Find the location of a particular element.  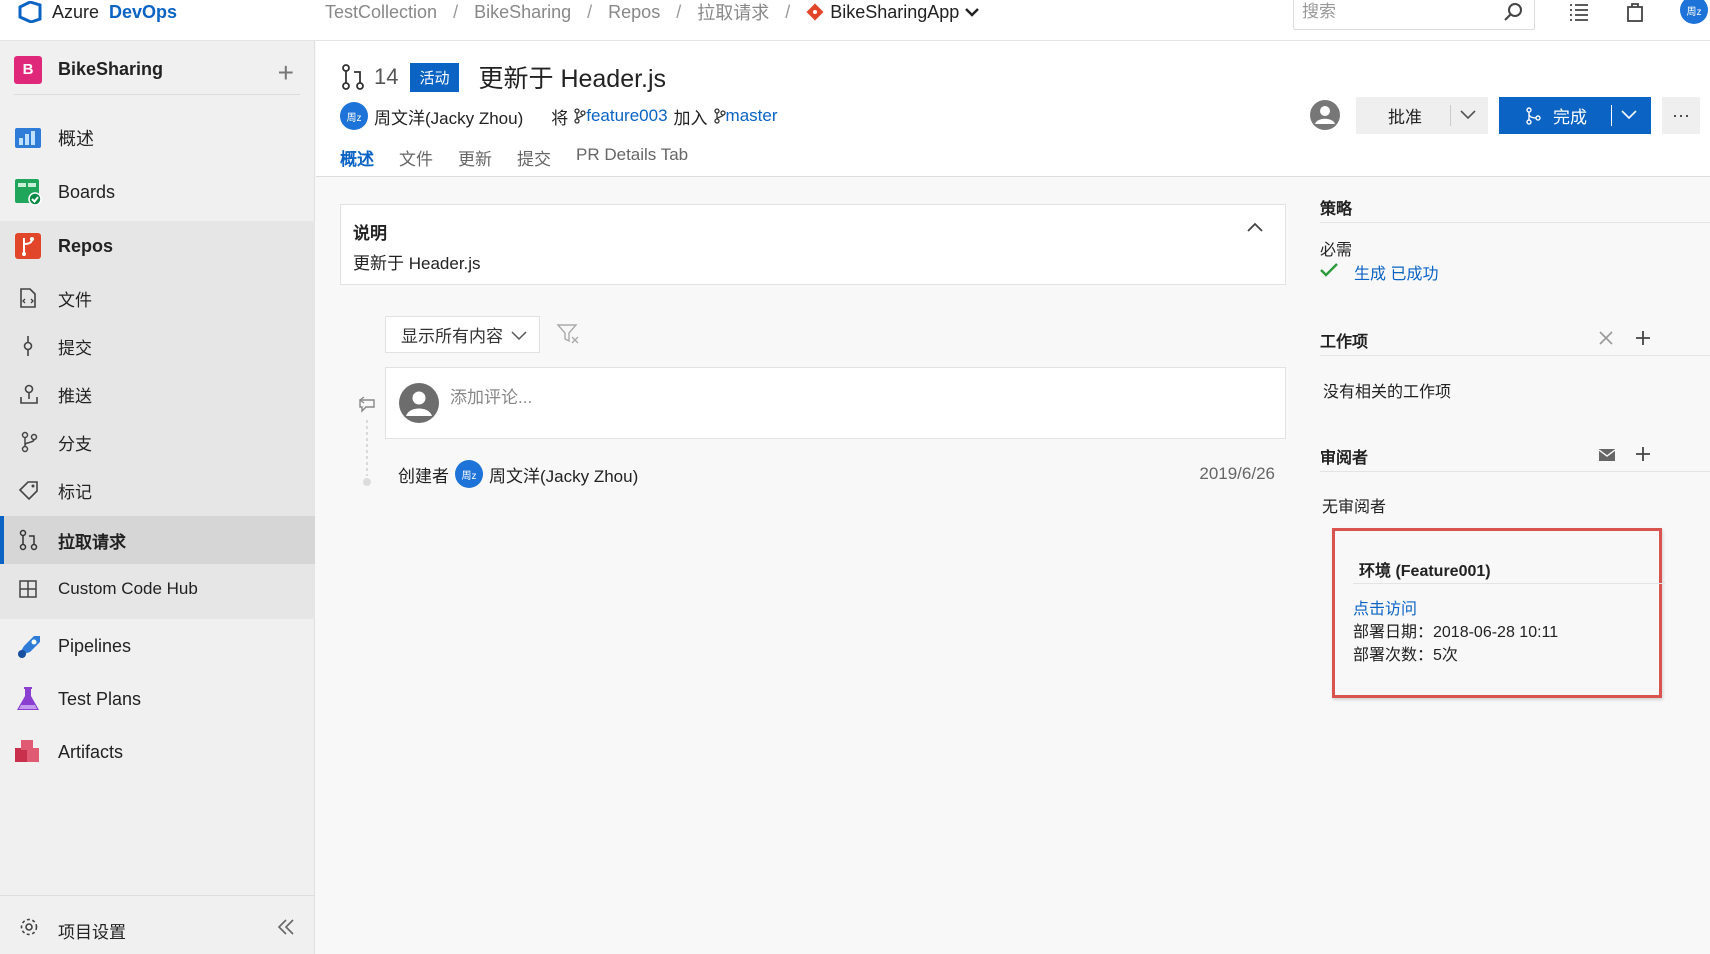

comment-input is located at coordinates (700, 398).